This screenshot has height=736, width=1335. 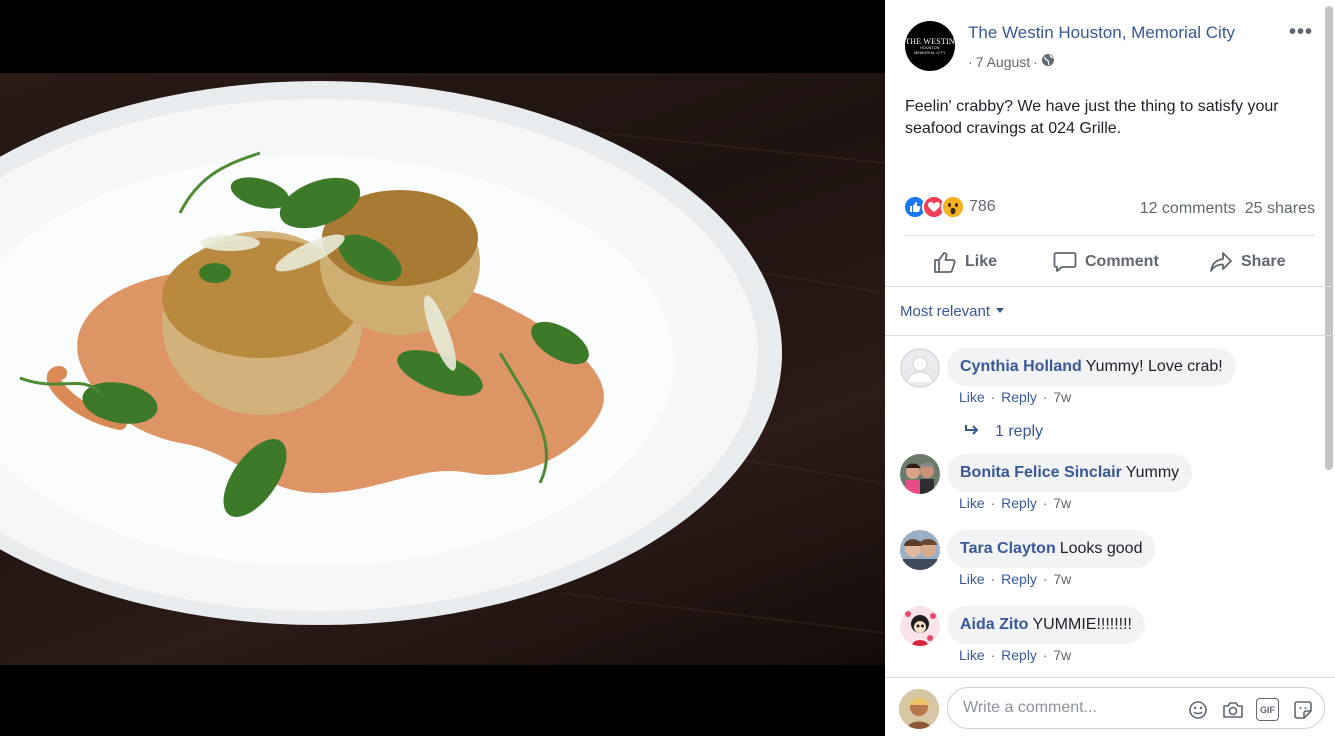 What do you see at coordinates (1000, 310) in the screenshot?
I see `caret-down-icon` at bounding box center [1000, 310].